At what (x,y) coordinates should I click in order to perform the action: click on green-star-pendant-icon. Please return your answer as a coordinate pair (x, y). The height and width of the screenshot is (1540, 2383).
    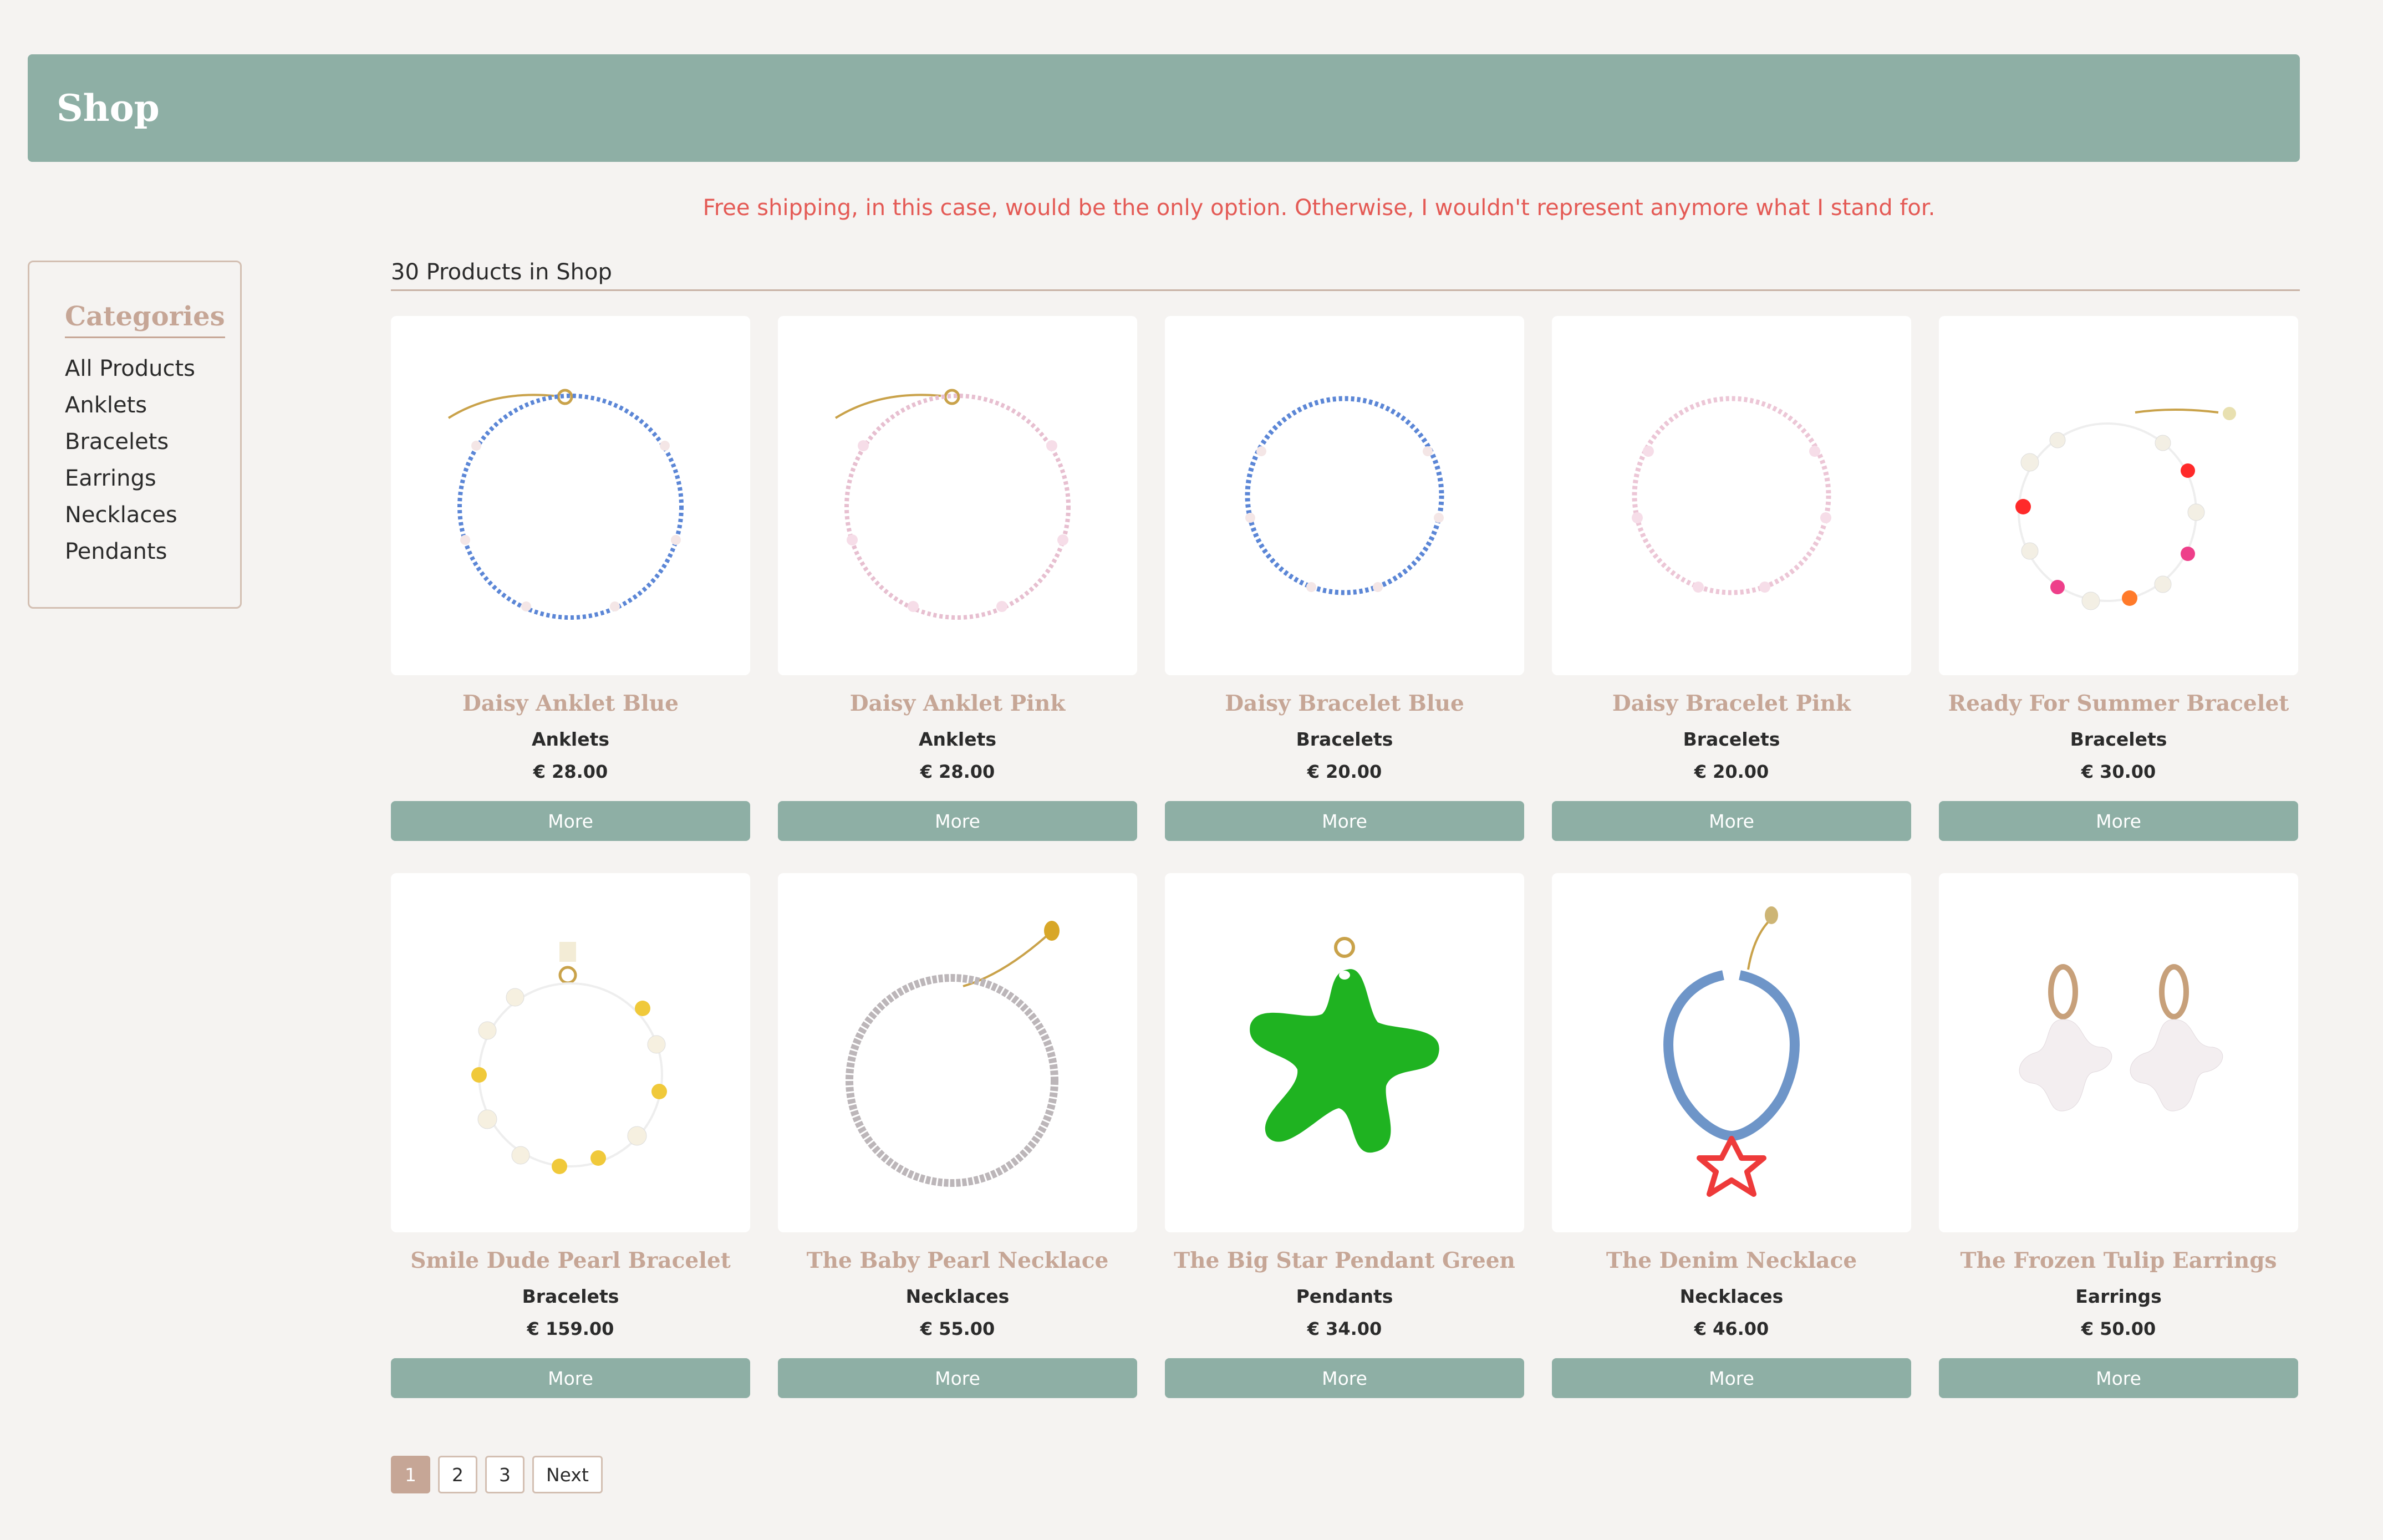
    Looking at the image, I should click on (1344, 1045).